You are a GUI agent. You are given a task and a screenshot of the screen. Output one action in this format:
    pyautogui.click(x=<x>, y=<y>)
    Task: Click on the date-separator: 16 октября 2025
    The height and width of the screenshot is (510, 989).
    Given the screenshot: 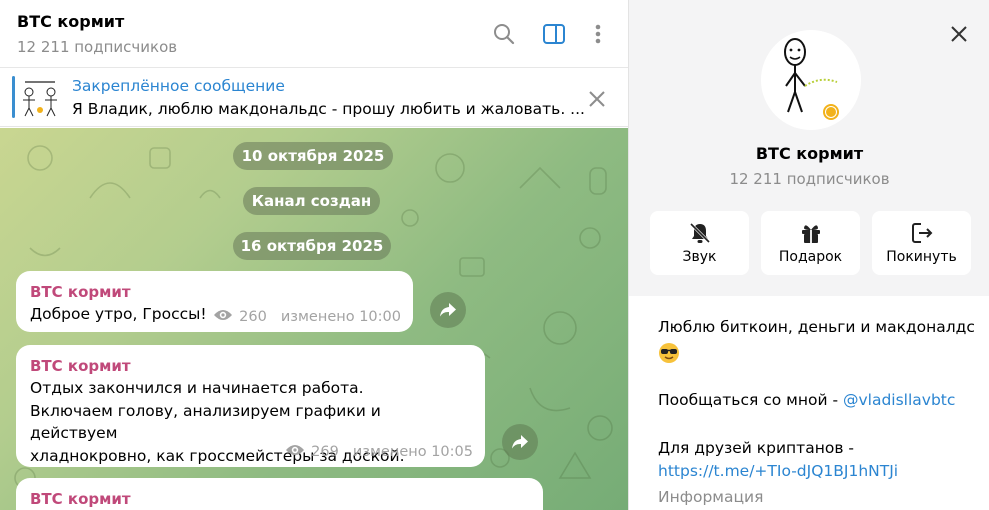 What is the action you would take?
    pyautogui.click(x=312, y=246)
    